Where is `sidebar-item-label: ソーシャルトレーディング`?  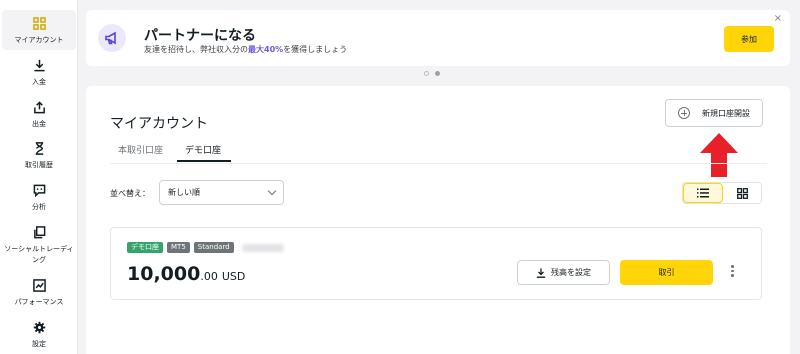
sidebar-item-label: ソーシャルトレーディング is located at coordinates (39, 254).